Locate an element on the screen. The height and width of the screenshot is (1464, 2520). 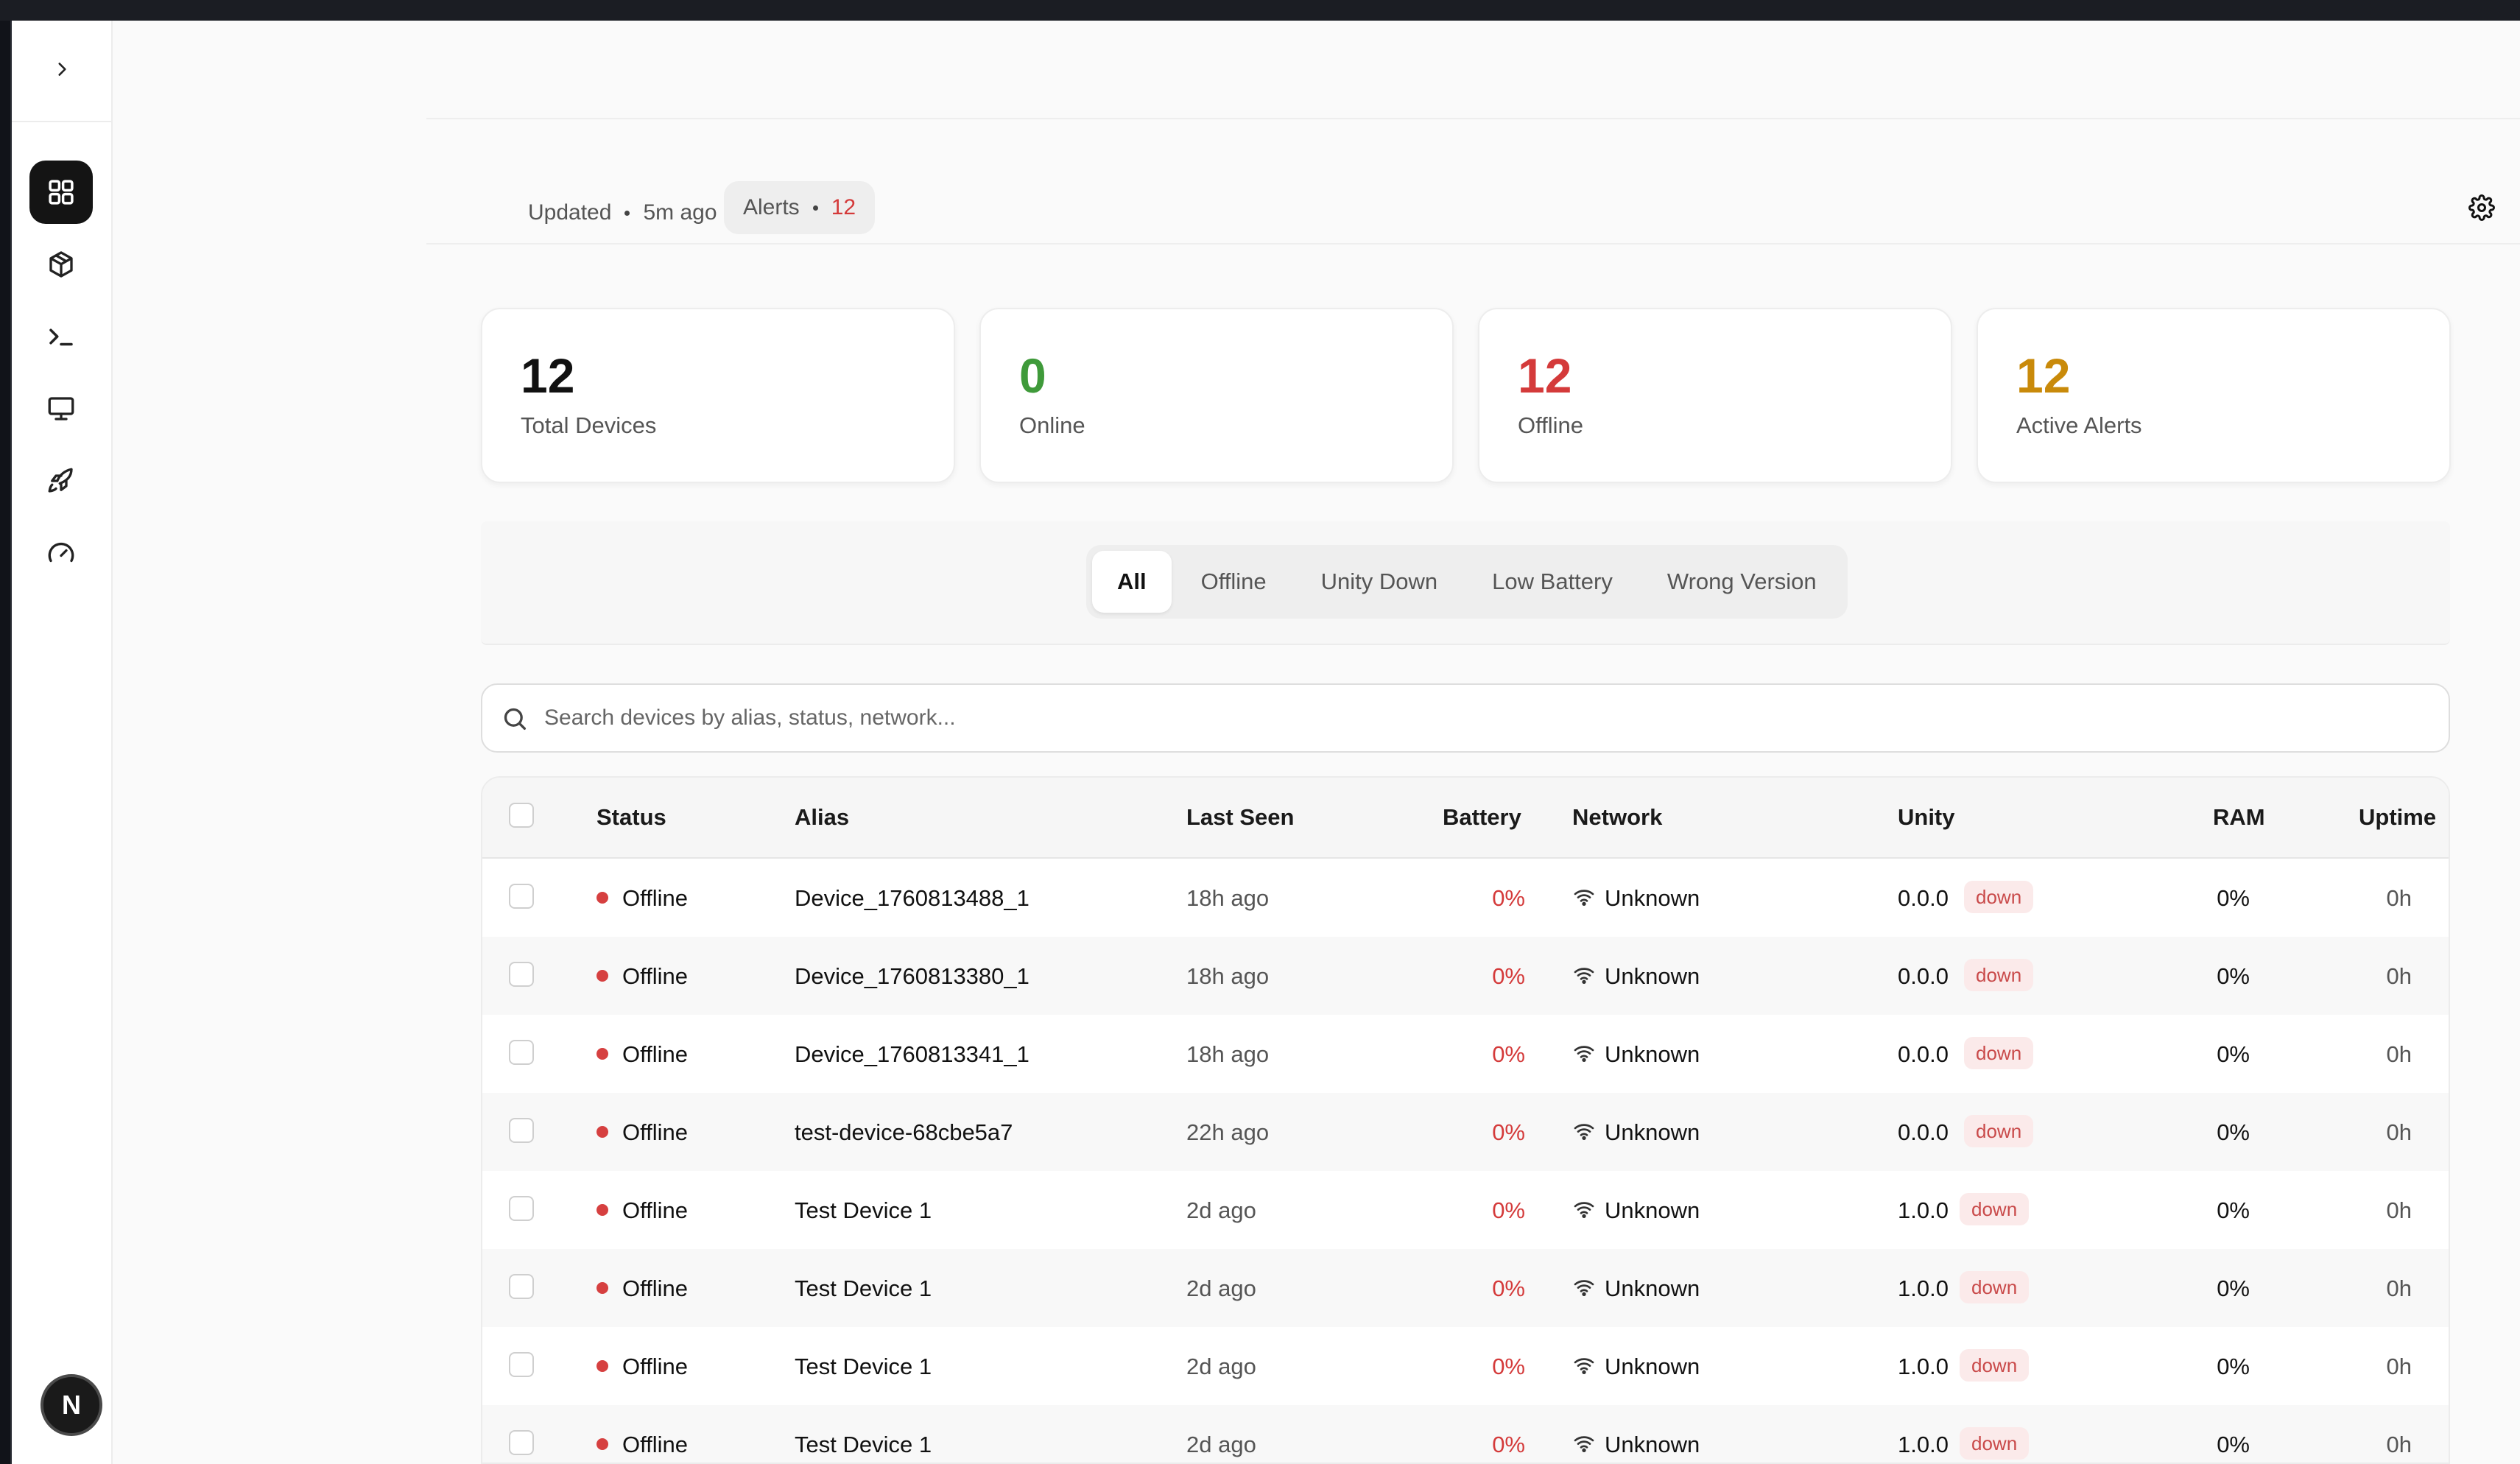
device-alias: test-device-68cbe5a7 is located at coordinates (904, 1132).